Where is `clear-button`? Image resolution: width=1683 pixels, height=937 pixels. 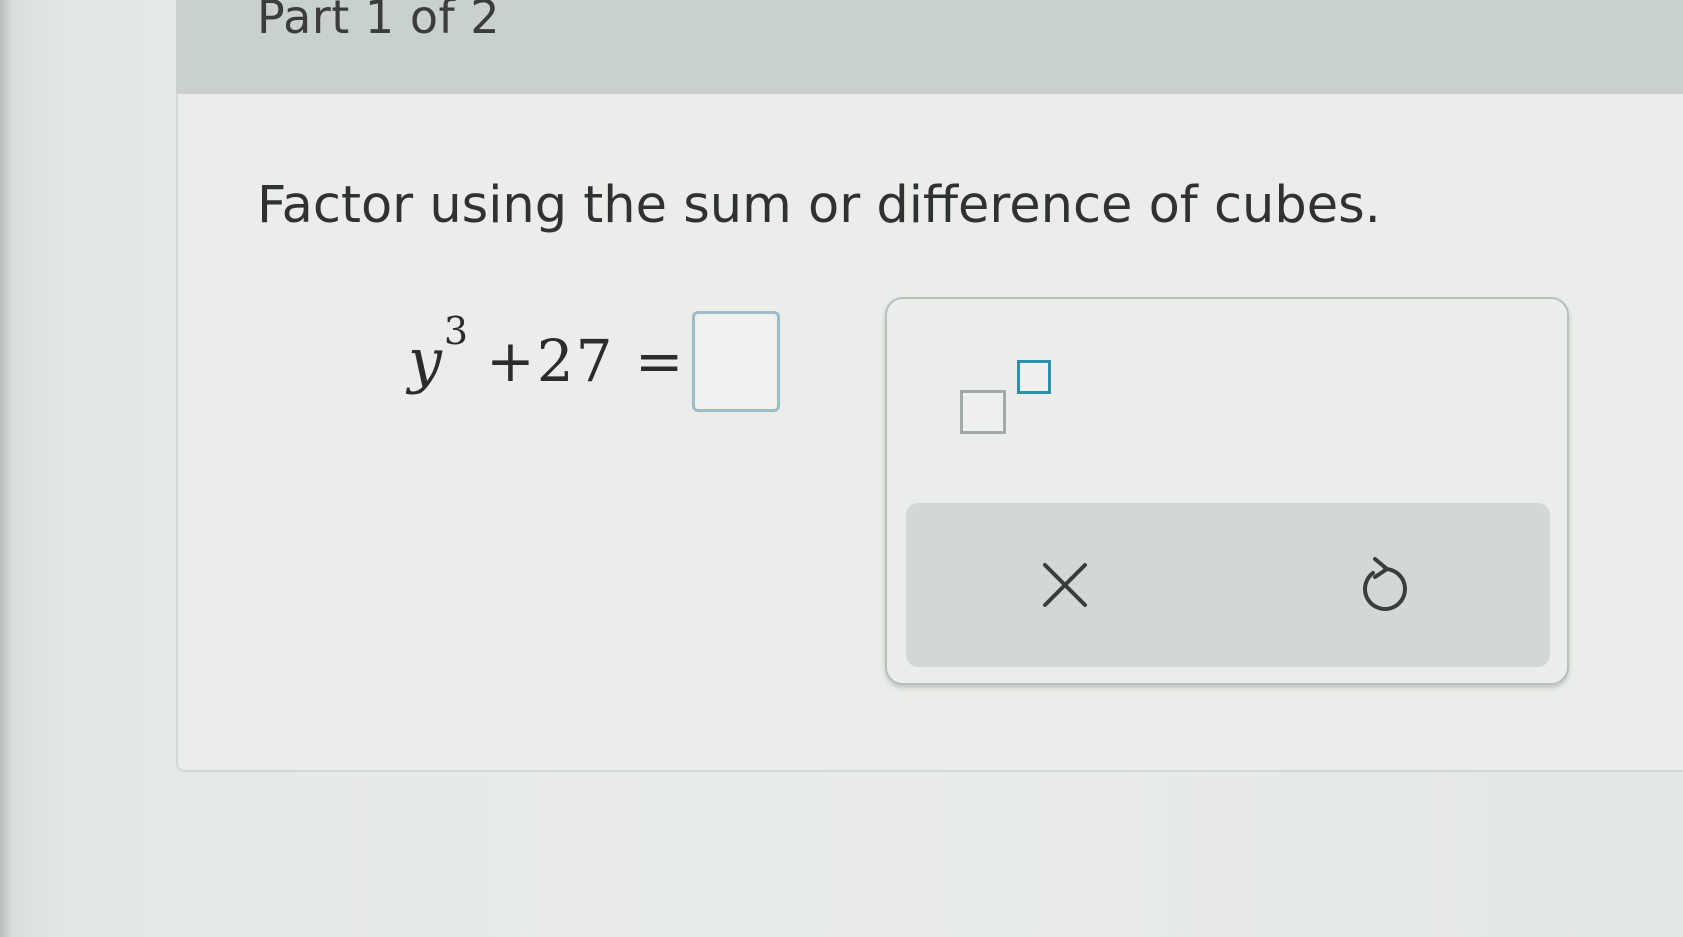 clear-button is located at coordinates (1065, 585).